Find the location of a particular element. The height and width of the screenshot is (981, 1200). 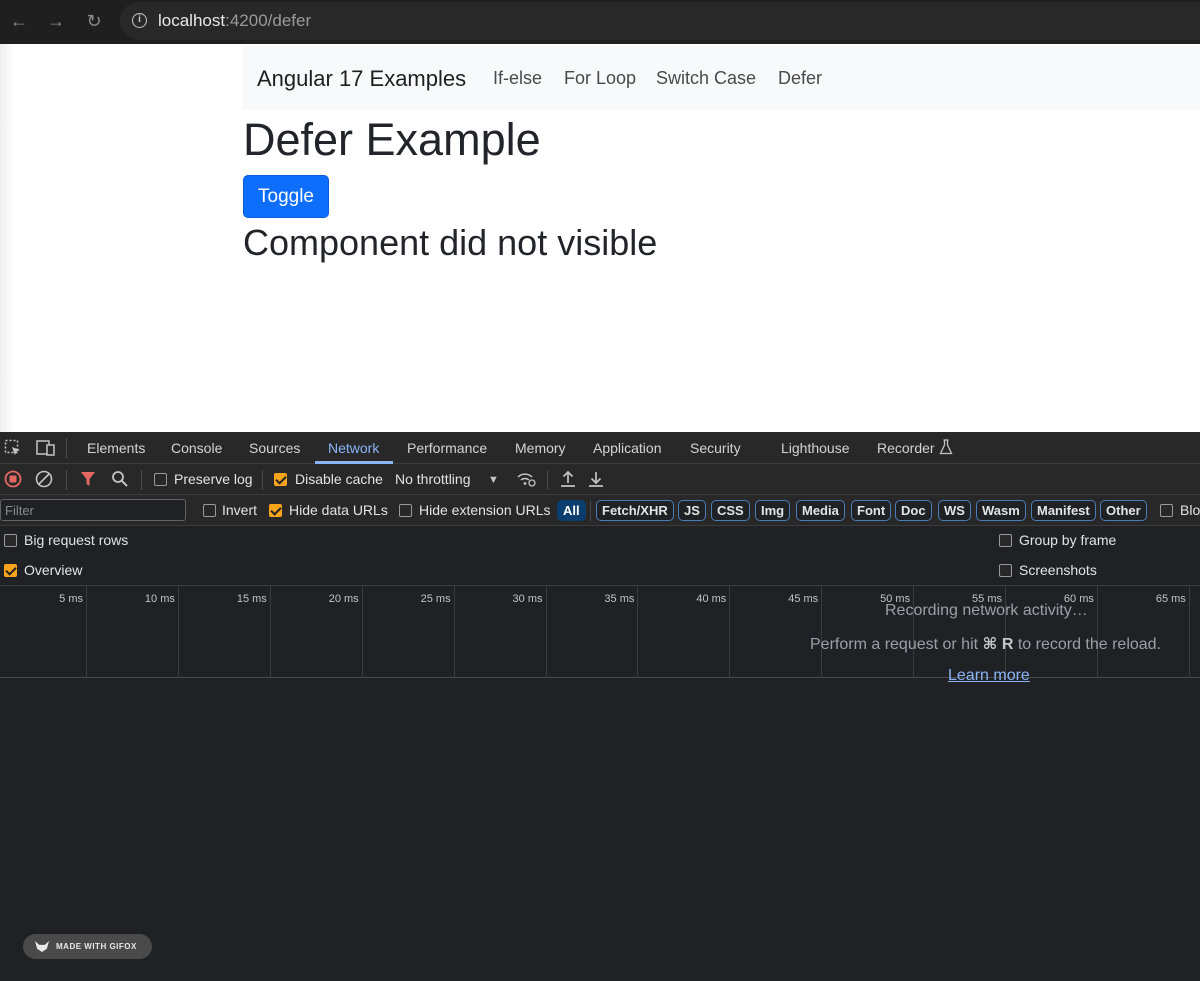

import-har-icon is located at coordinates (568, 481).